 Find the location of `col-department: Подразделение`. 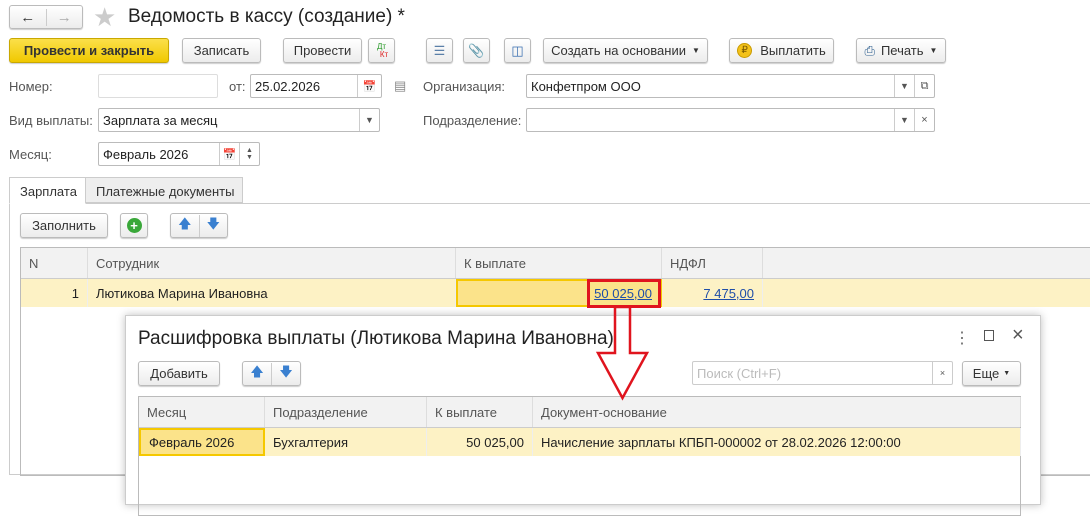

col-department: Подразделение is located at coordinates (346, 412).